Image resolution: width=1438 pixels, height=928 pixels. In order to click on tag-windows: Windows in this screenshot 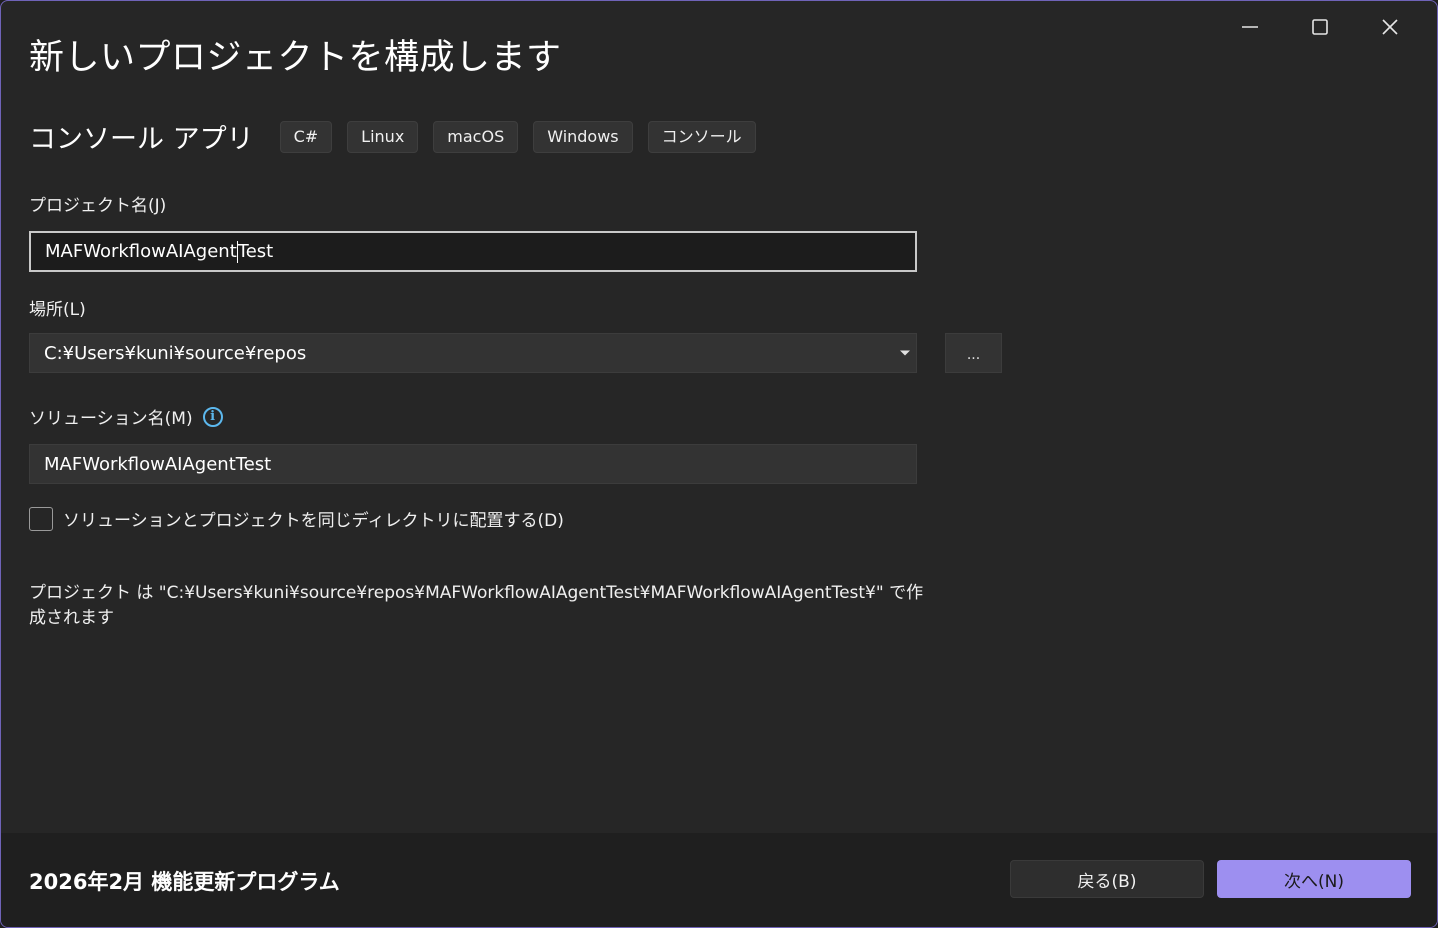, I will do `click(583, 136)`.